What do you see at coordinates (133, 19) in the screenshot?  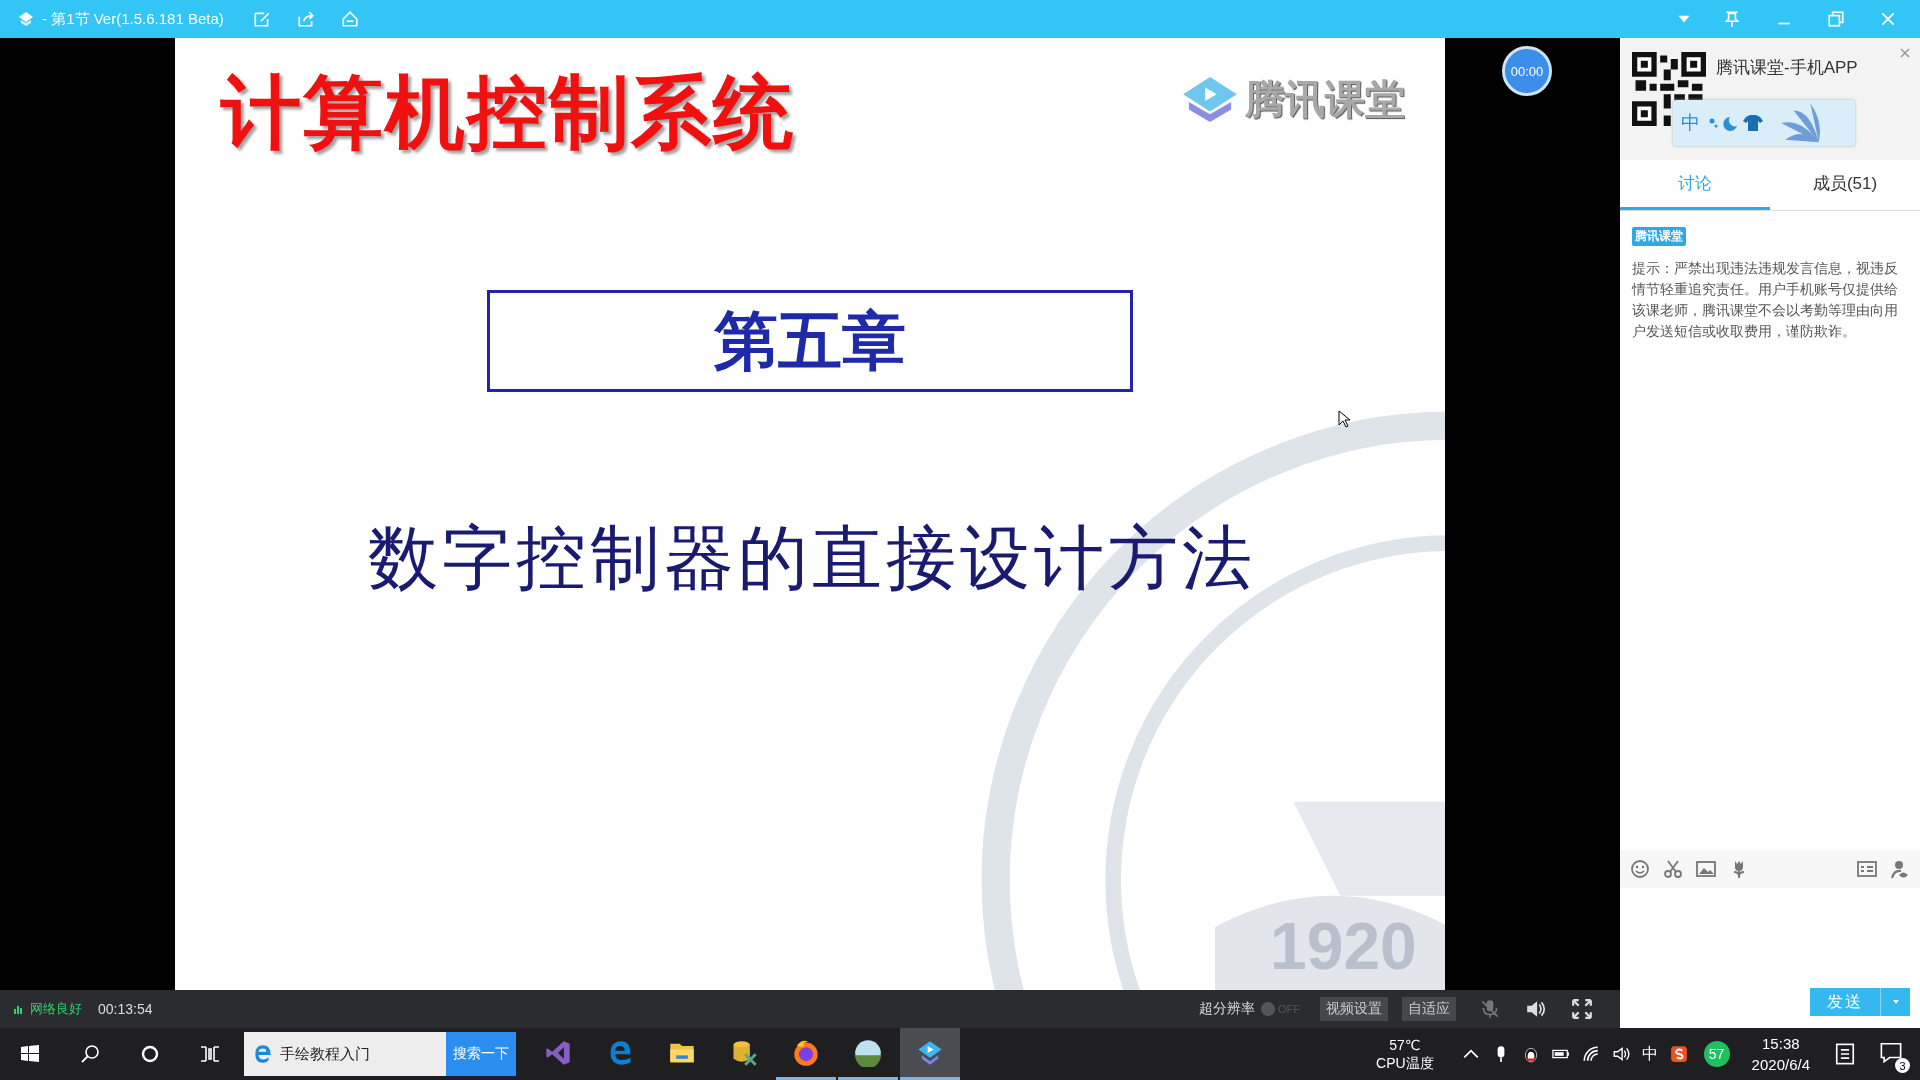 I see `window-title: - 第1节 Ver(1.5.6.181 Beta)` at bounding box center [133, 19].